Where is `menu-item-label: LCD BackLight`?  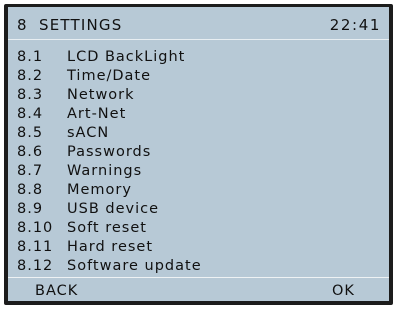 menu-item-label: LCD BackLight is located at coordinates (126, 57).